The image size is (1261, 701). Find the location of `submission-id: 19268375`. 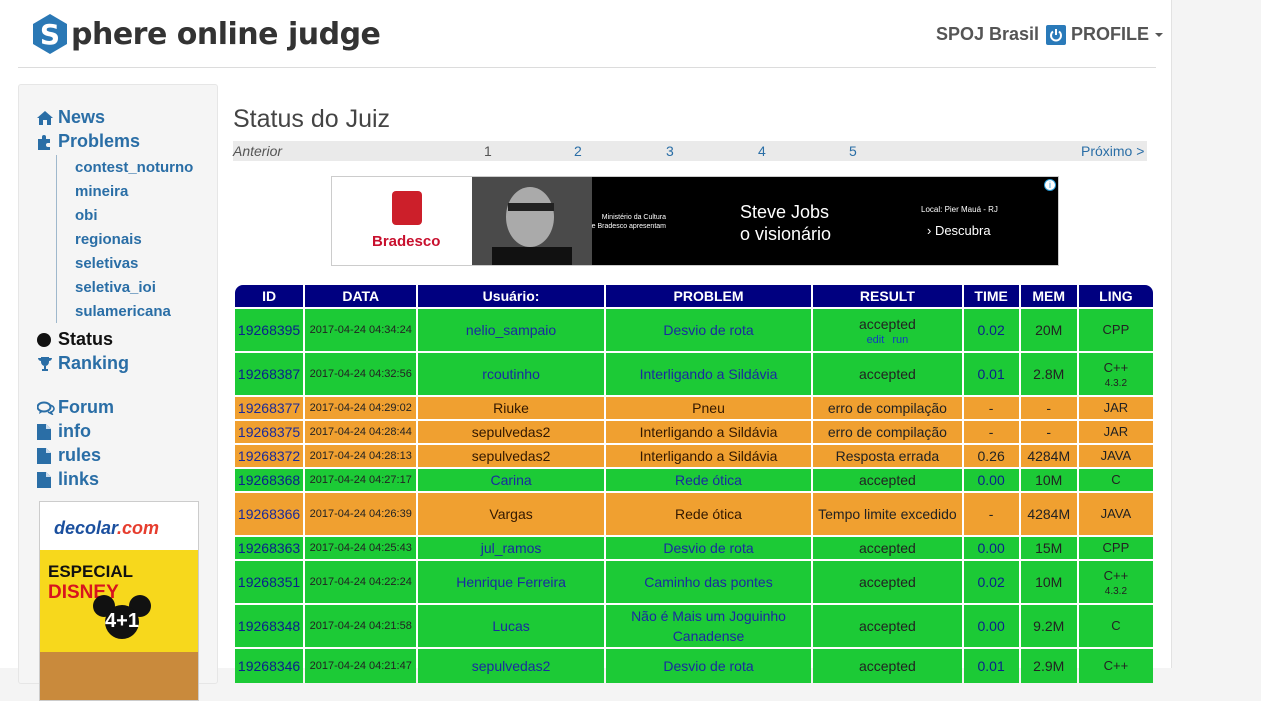

submission-id: 19268375 is located at coordinates (269, 432).